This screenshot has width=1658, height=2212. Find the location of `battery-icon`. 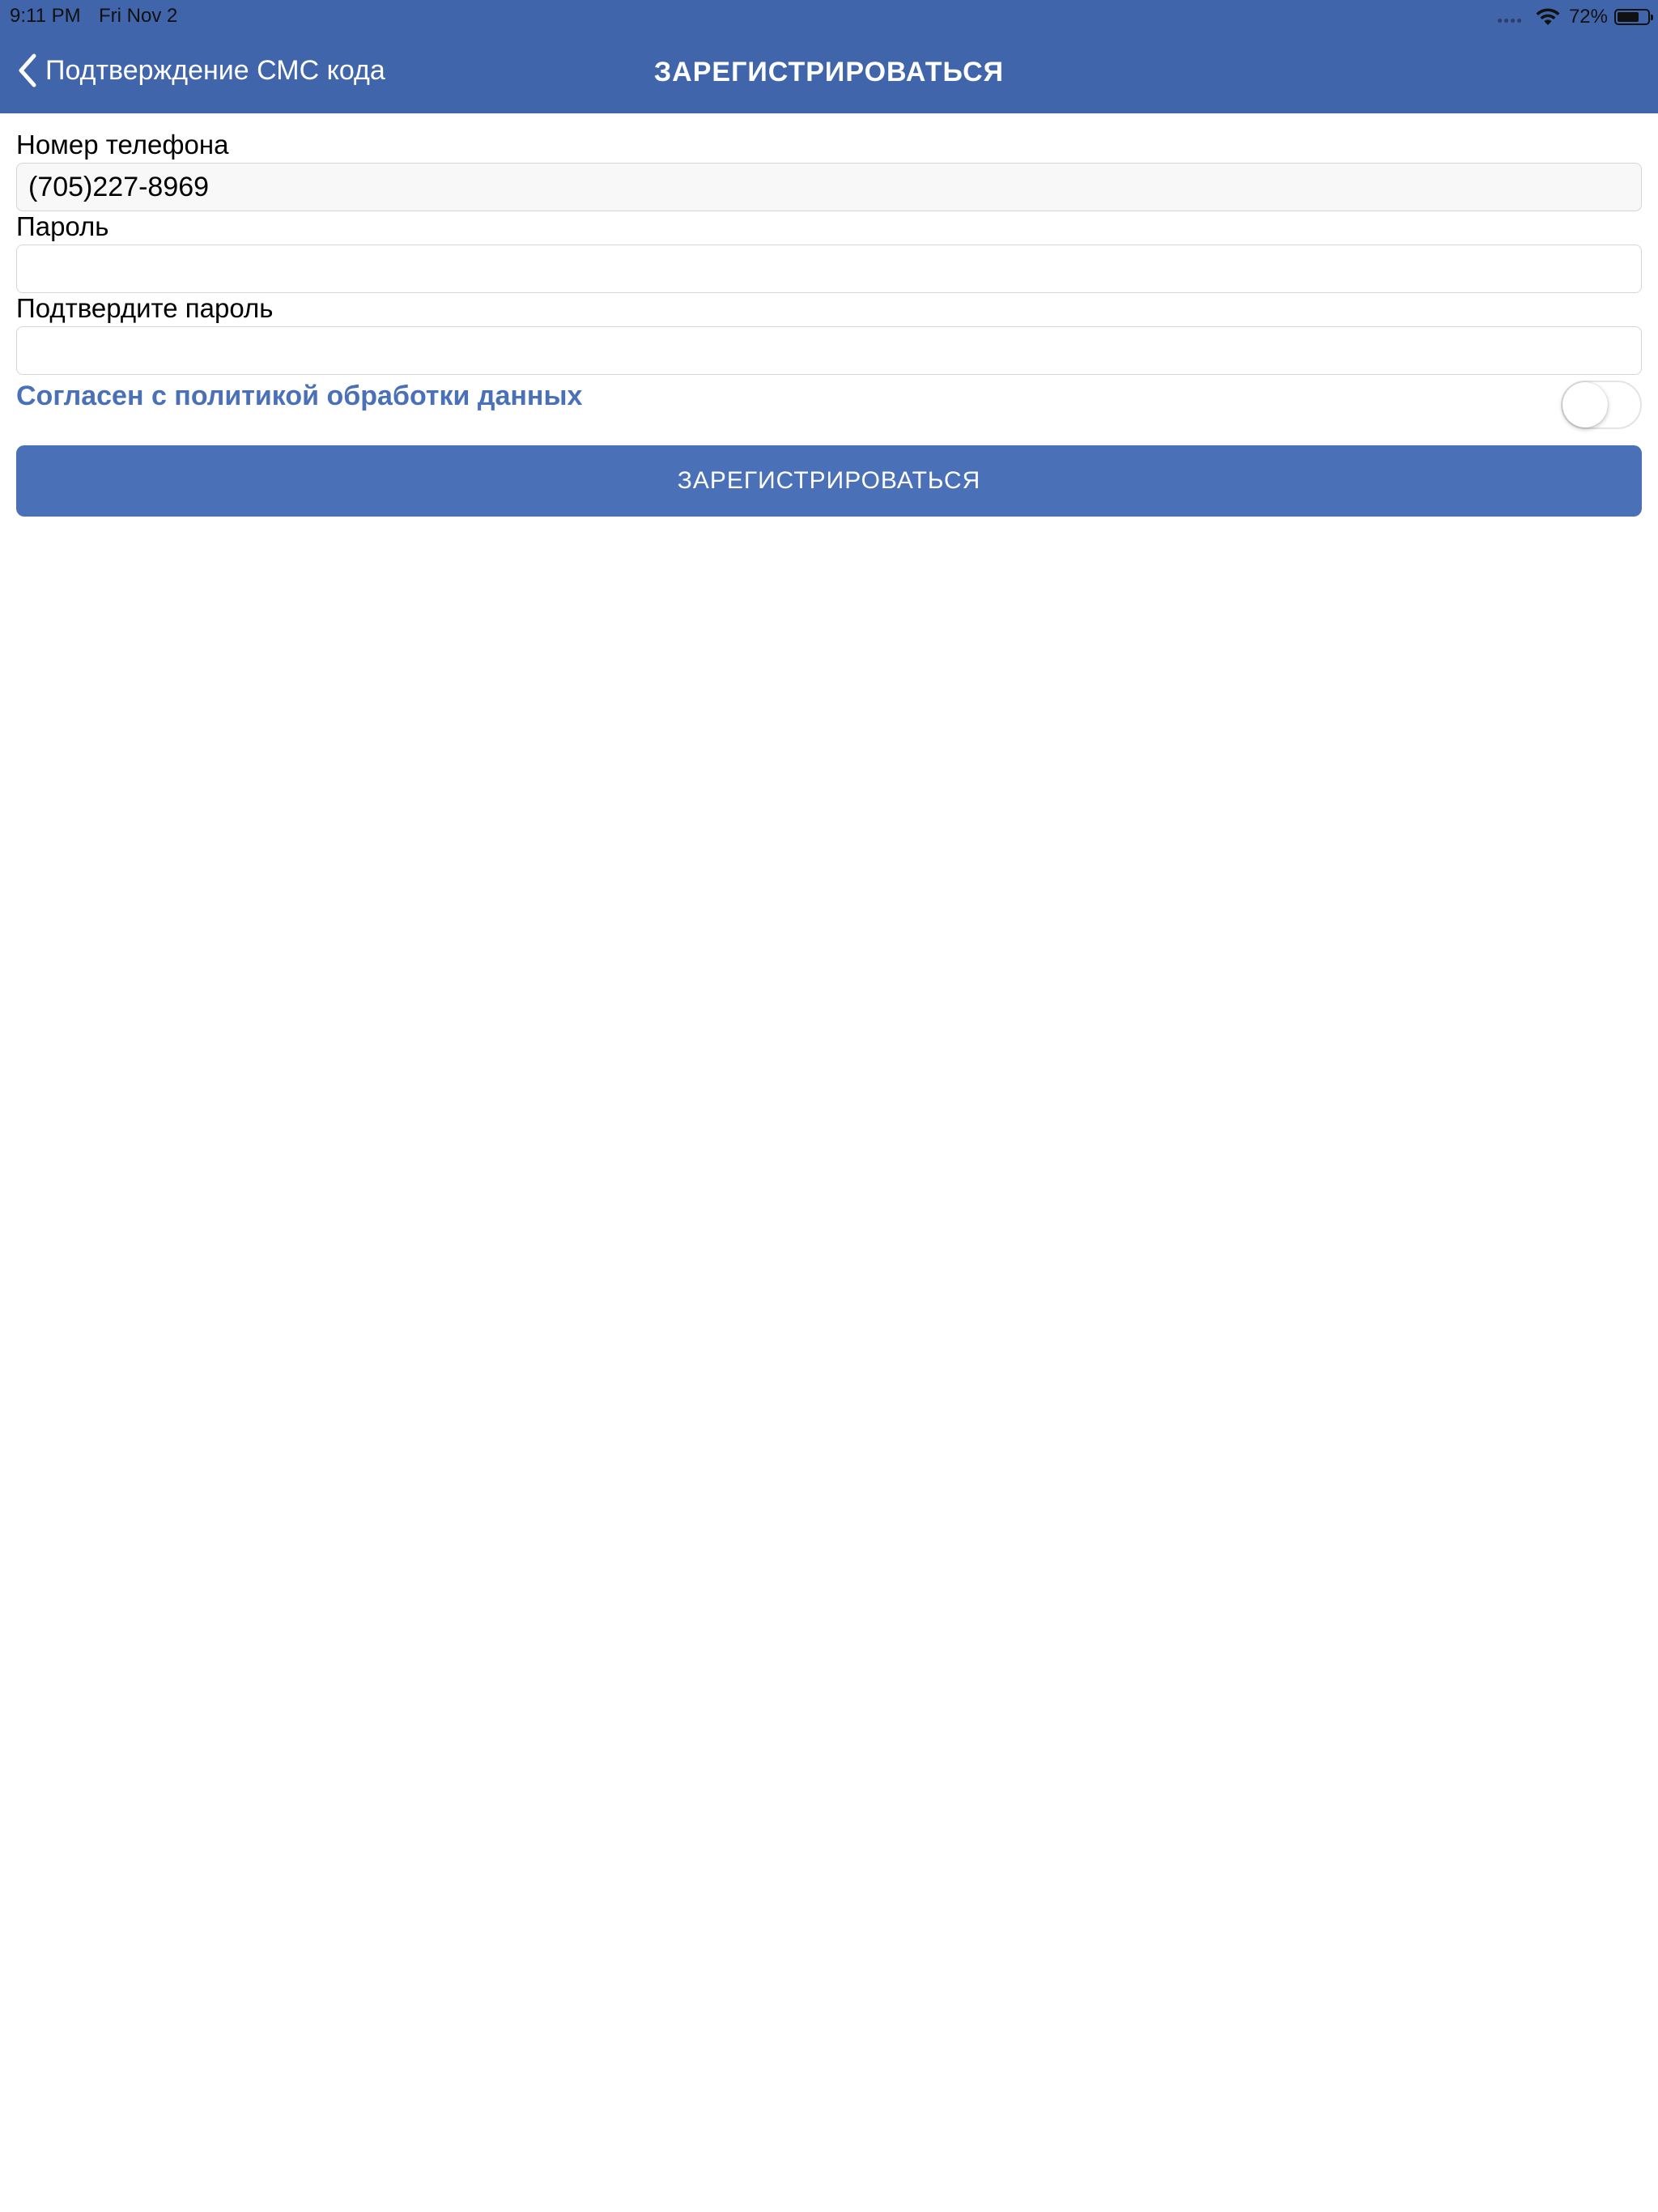

battery-icon is located at coordinates (1633, 17).